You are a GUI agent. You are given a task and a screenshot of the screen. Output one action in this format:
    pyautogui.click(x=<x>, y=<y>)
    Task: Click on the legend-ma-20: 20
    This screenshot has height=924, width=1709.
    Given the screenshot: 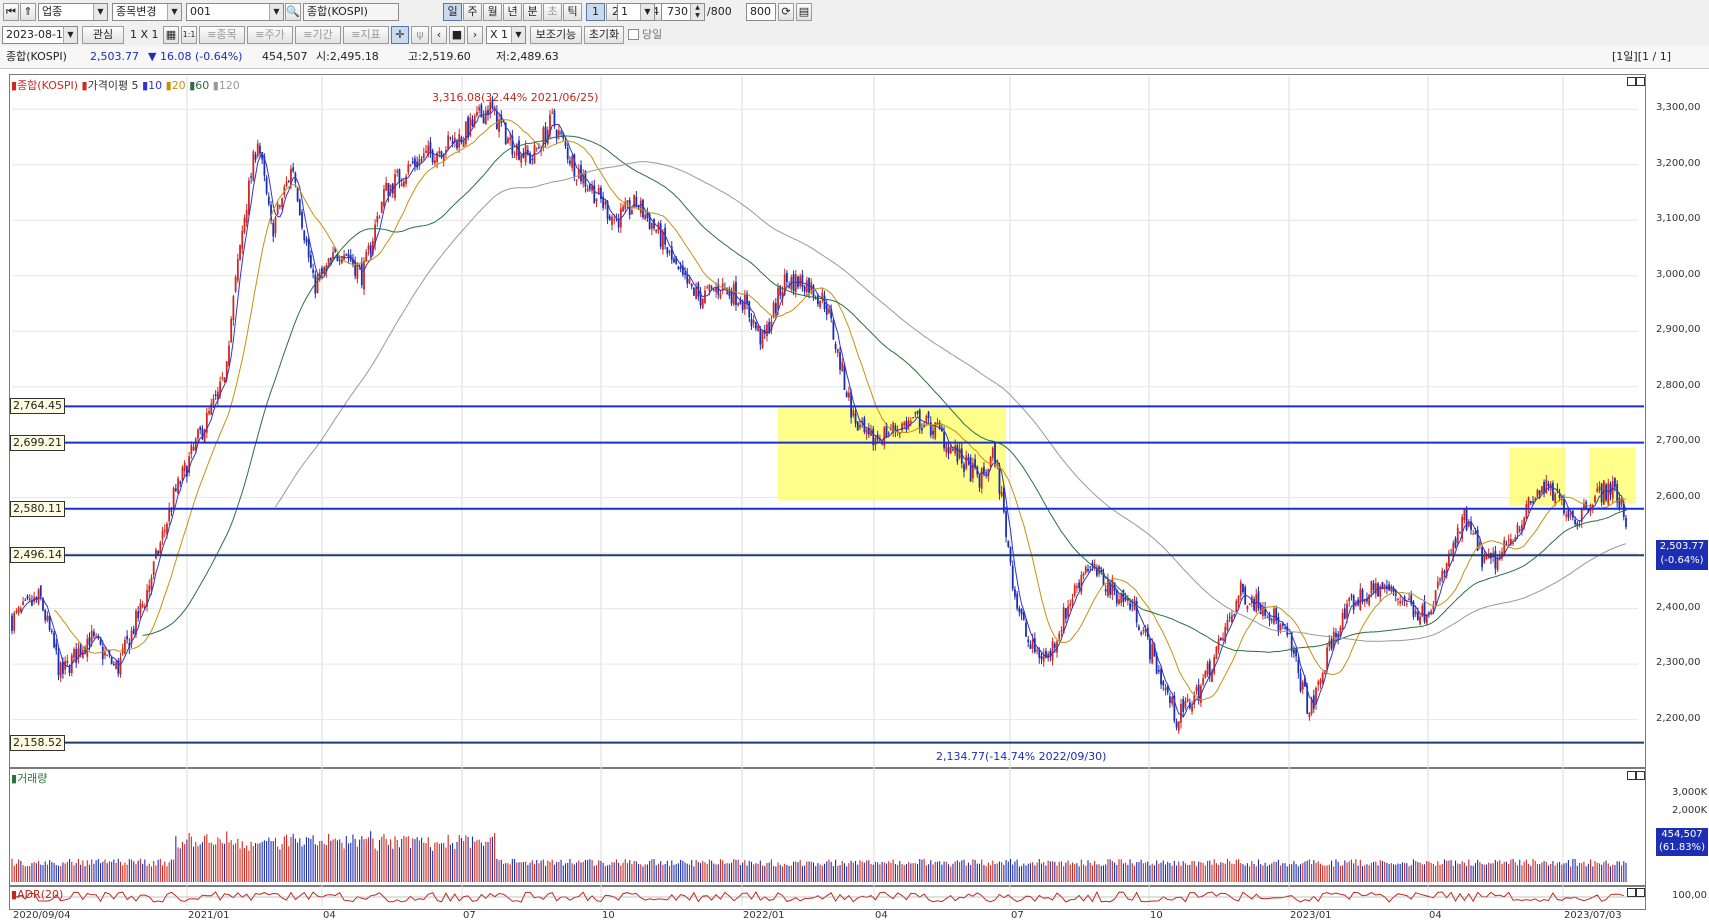 What is the action you would take?
    pyautogui.click(x=178, y=85)
    